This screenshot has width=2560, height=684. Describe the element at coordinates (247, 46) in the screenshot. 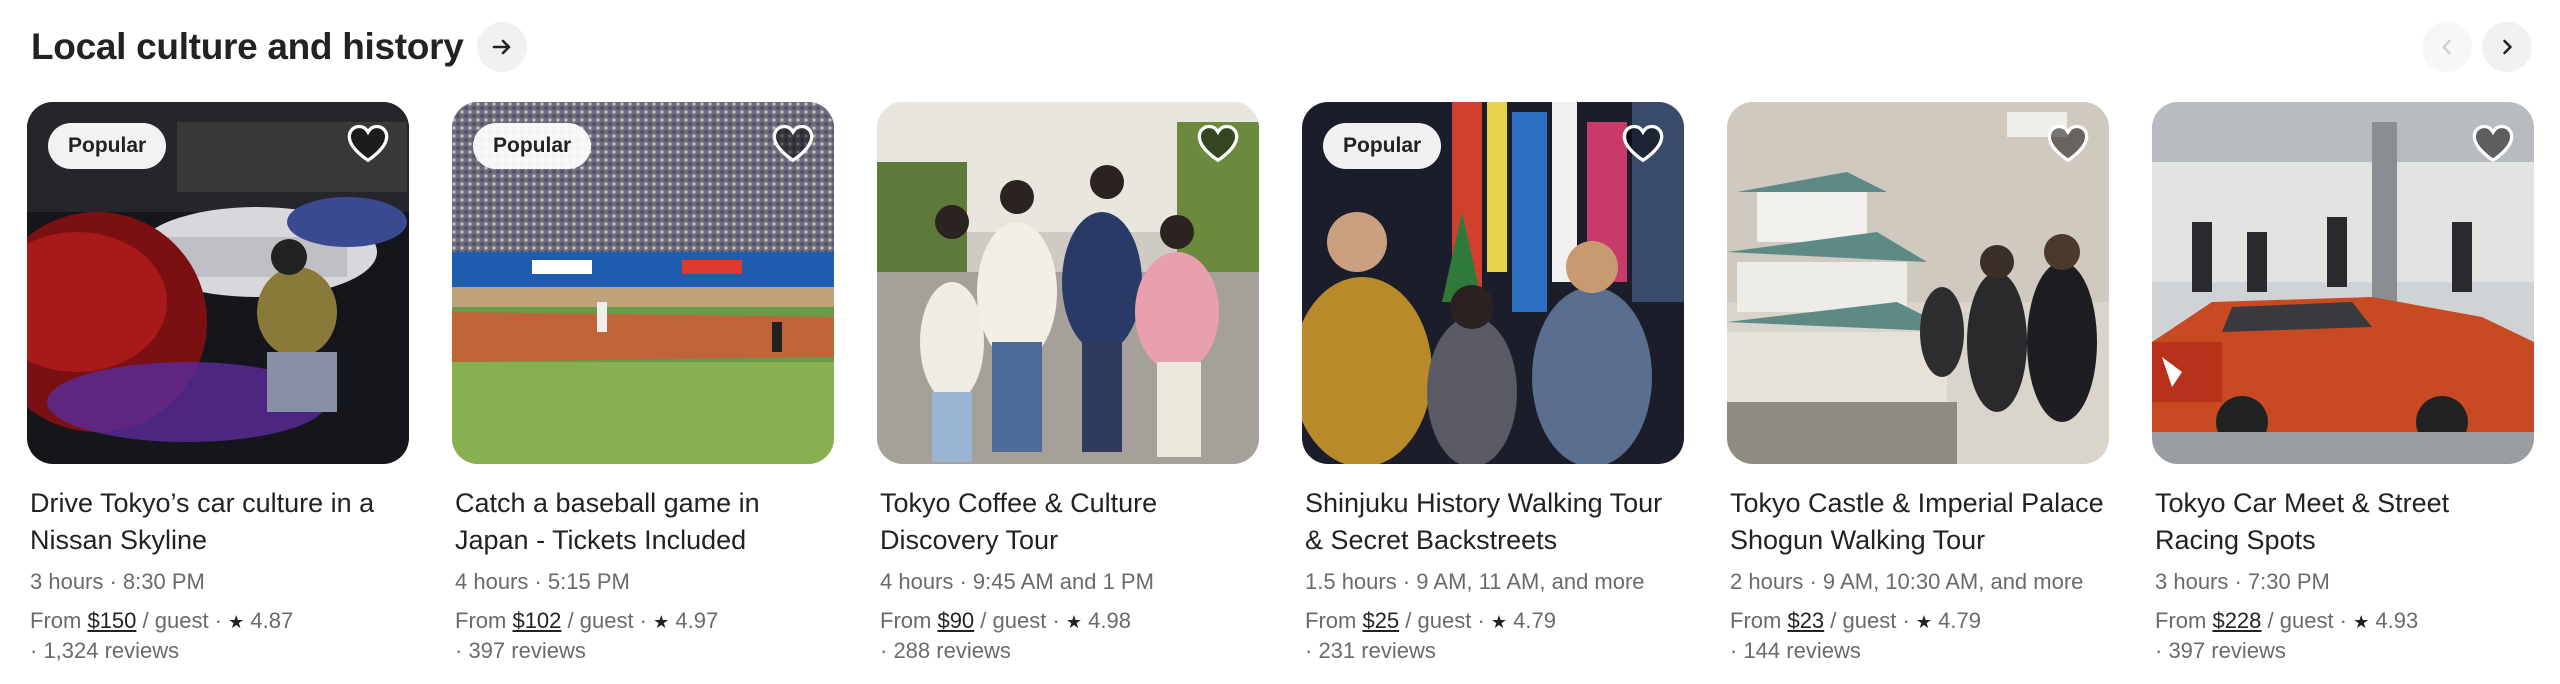

I see `section-title: Local culture and history` at that location.